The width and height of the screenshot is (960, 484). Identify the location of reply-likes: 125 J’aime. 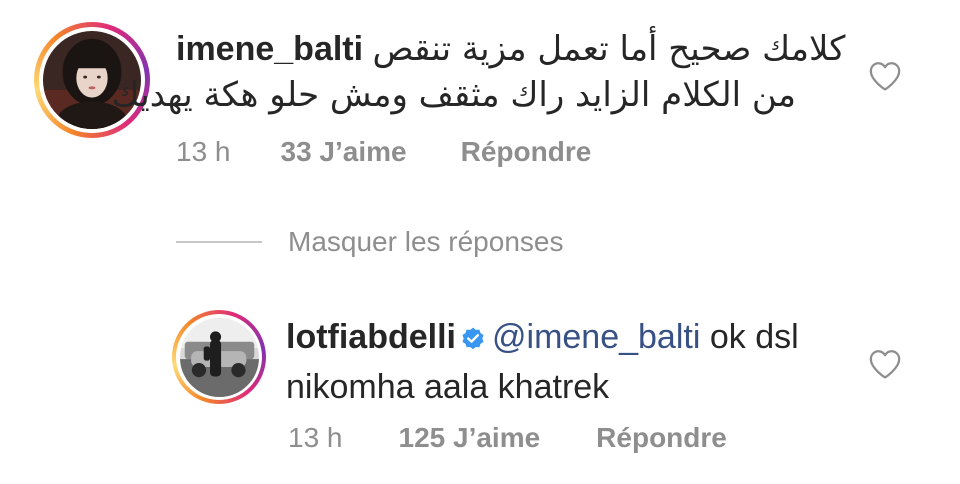
(470, 438).